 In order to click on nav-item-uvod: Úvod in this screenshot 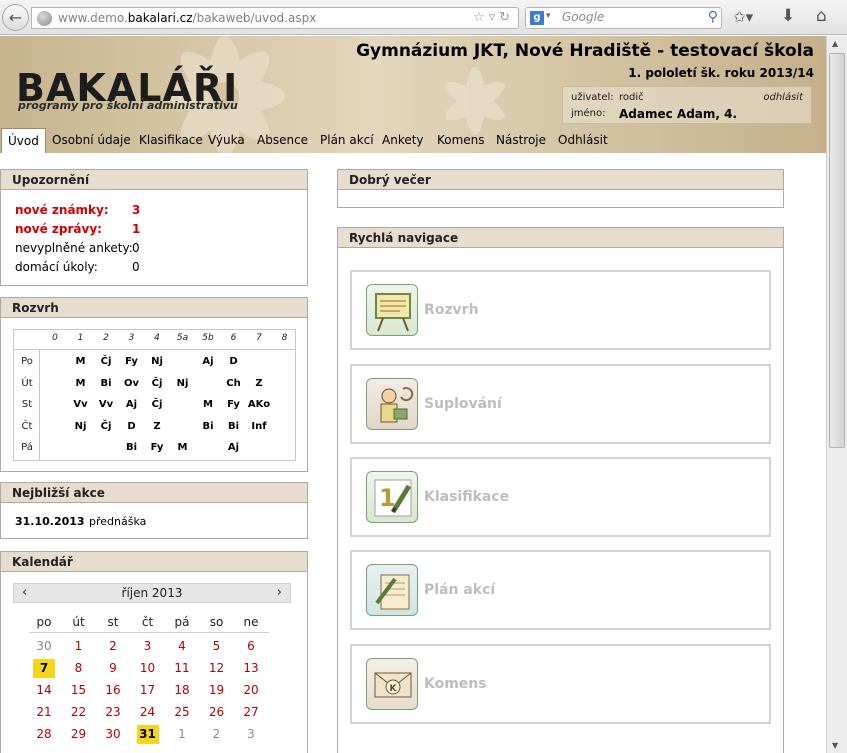, I will do `click(23, 140)`.